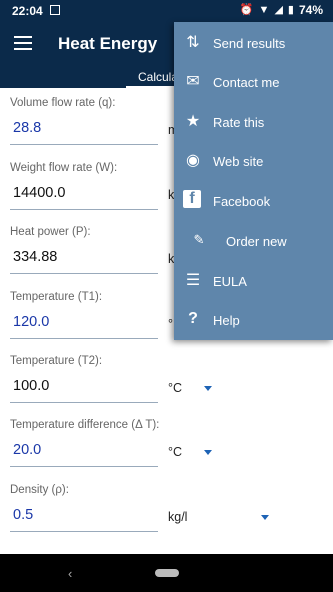  Describe the element at coordinates (63, 103) in the screenshot. I see `field-label: Volume flow rate (q):` at that location.